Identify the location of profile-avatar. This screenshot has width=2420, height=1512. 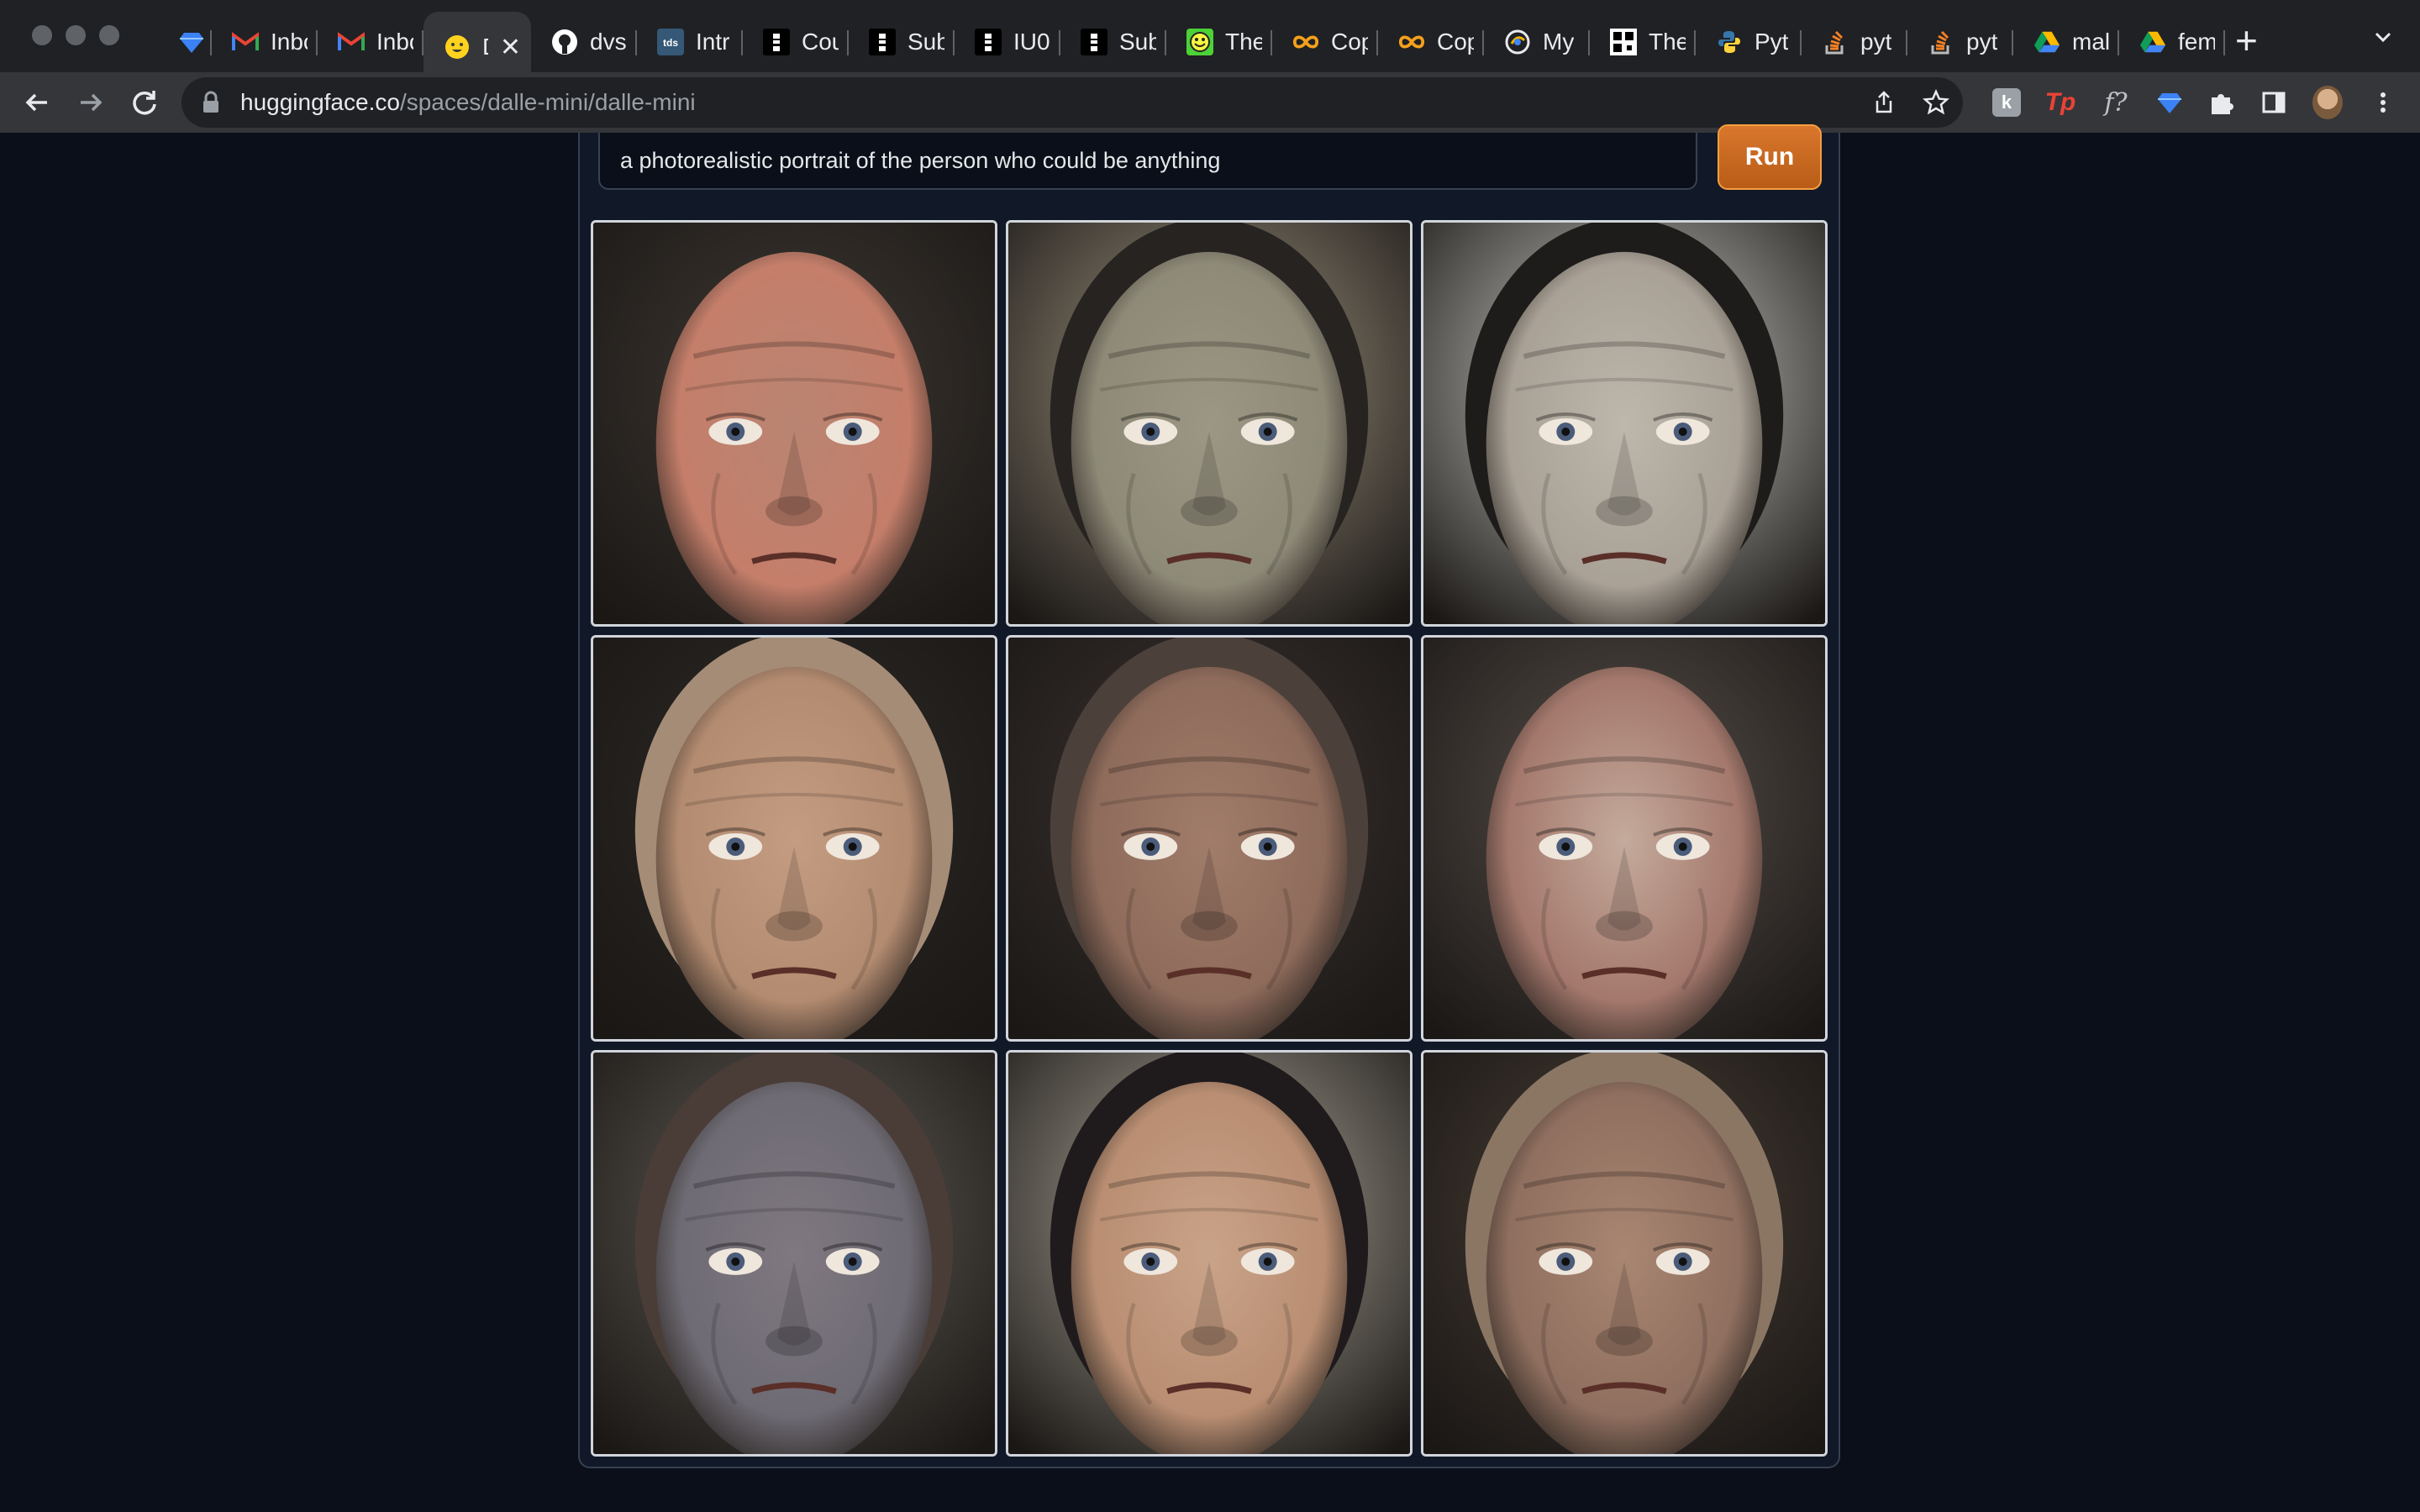
(2328, 102).